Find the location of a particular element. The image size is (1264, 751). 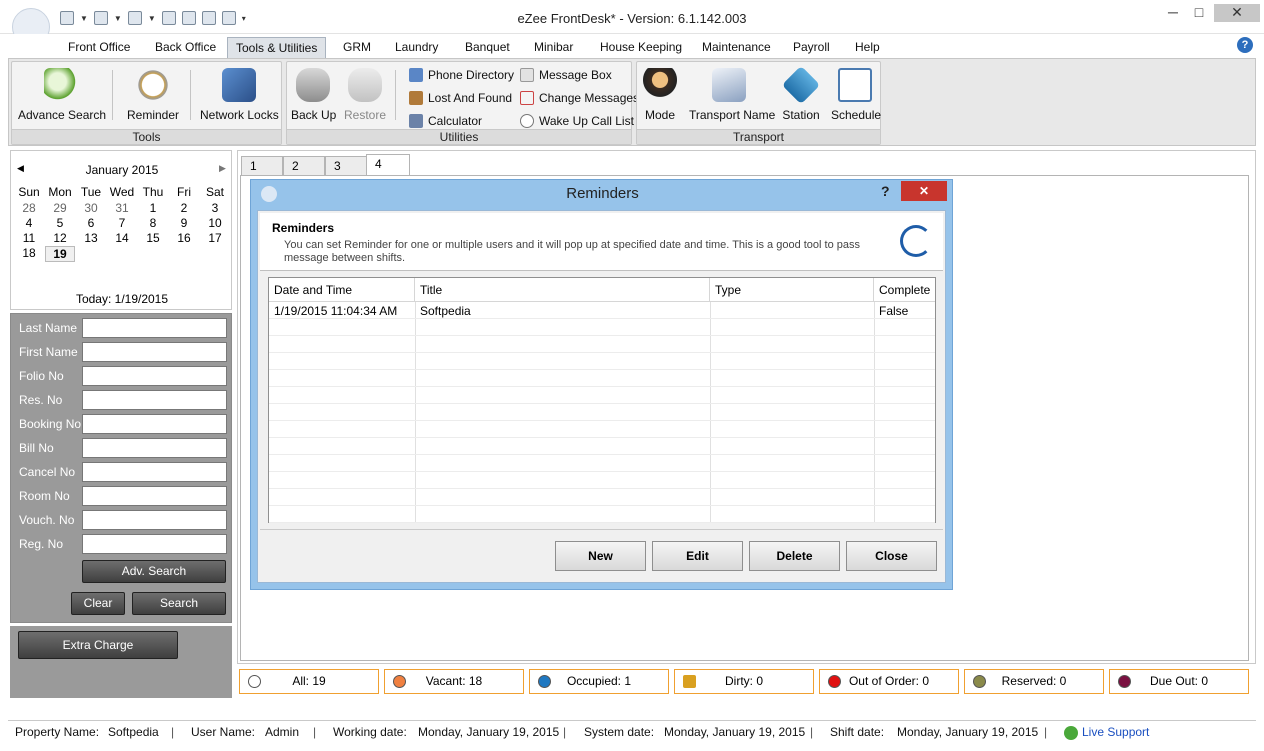

menu-laundry: Laundry is located at coordinates (416, 47).